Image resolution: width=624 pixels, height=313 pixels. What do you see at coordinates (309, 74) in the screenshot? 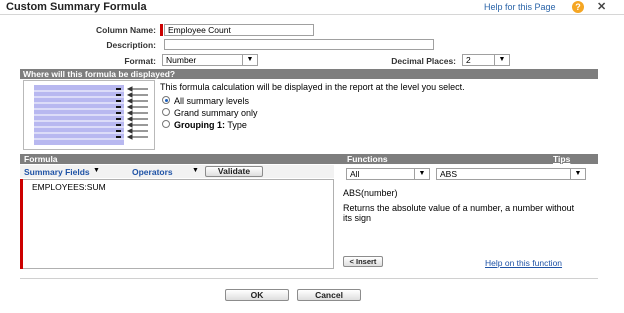
I see `display-section-header: Where will this formula be displayed?` at bounding box center [309, 74].